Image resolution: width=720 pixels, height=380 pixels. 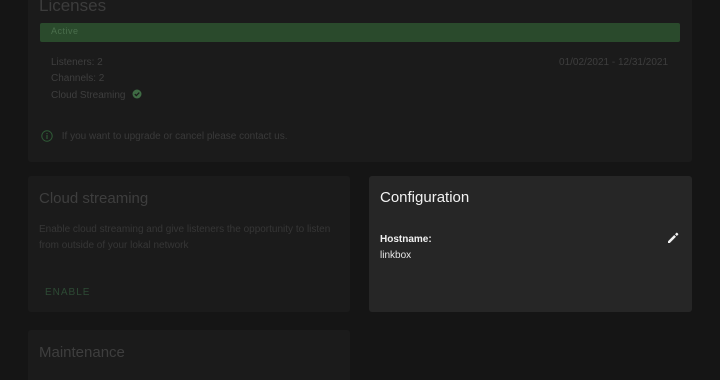 What do you see at coordinates (94, 198) in the screenshot?
I see `cloud-streaming-title: Cloud streaming` at bounding box center [94, 198].